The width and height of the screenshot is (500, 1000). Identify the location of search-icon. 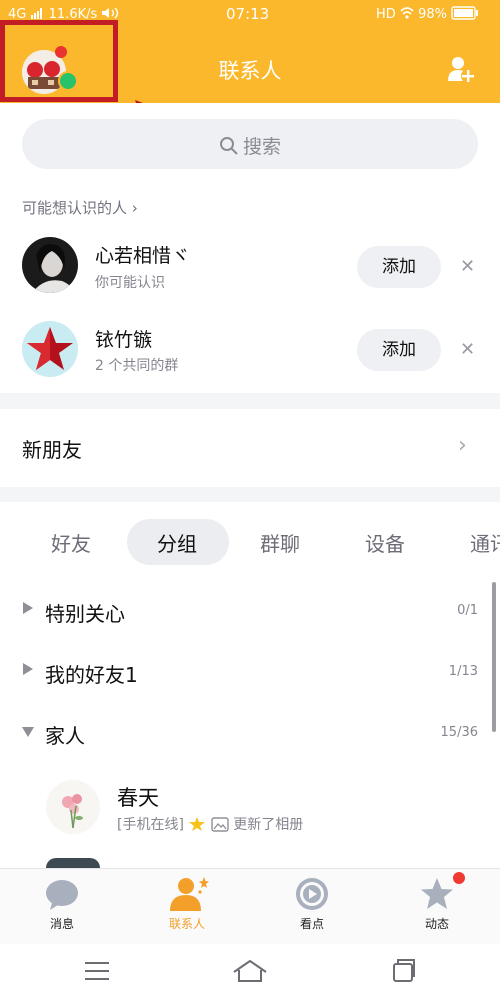
(229, 148).